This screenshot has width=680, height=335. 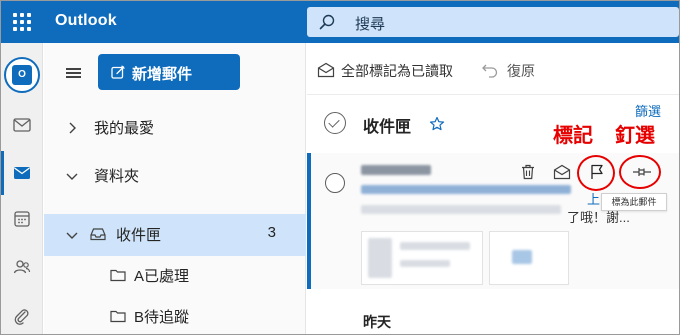 What do you see at coordinates (335, 123) in the screenshot?
I see `select-all-checkbox` at bounding box center [335, 123].